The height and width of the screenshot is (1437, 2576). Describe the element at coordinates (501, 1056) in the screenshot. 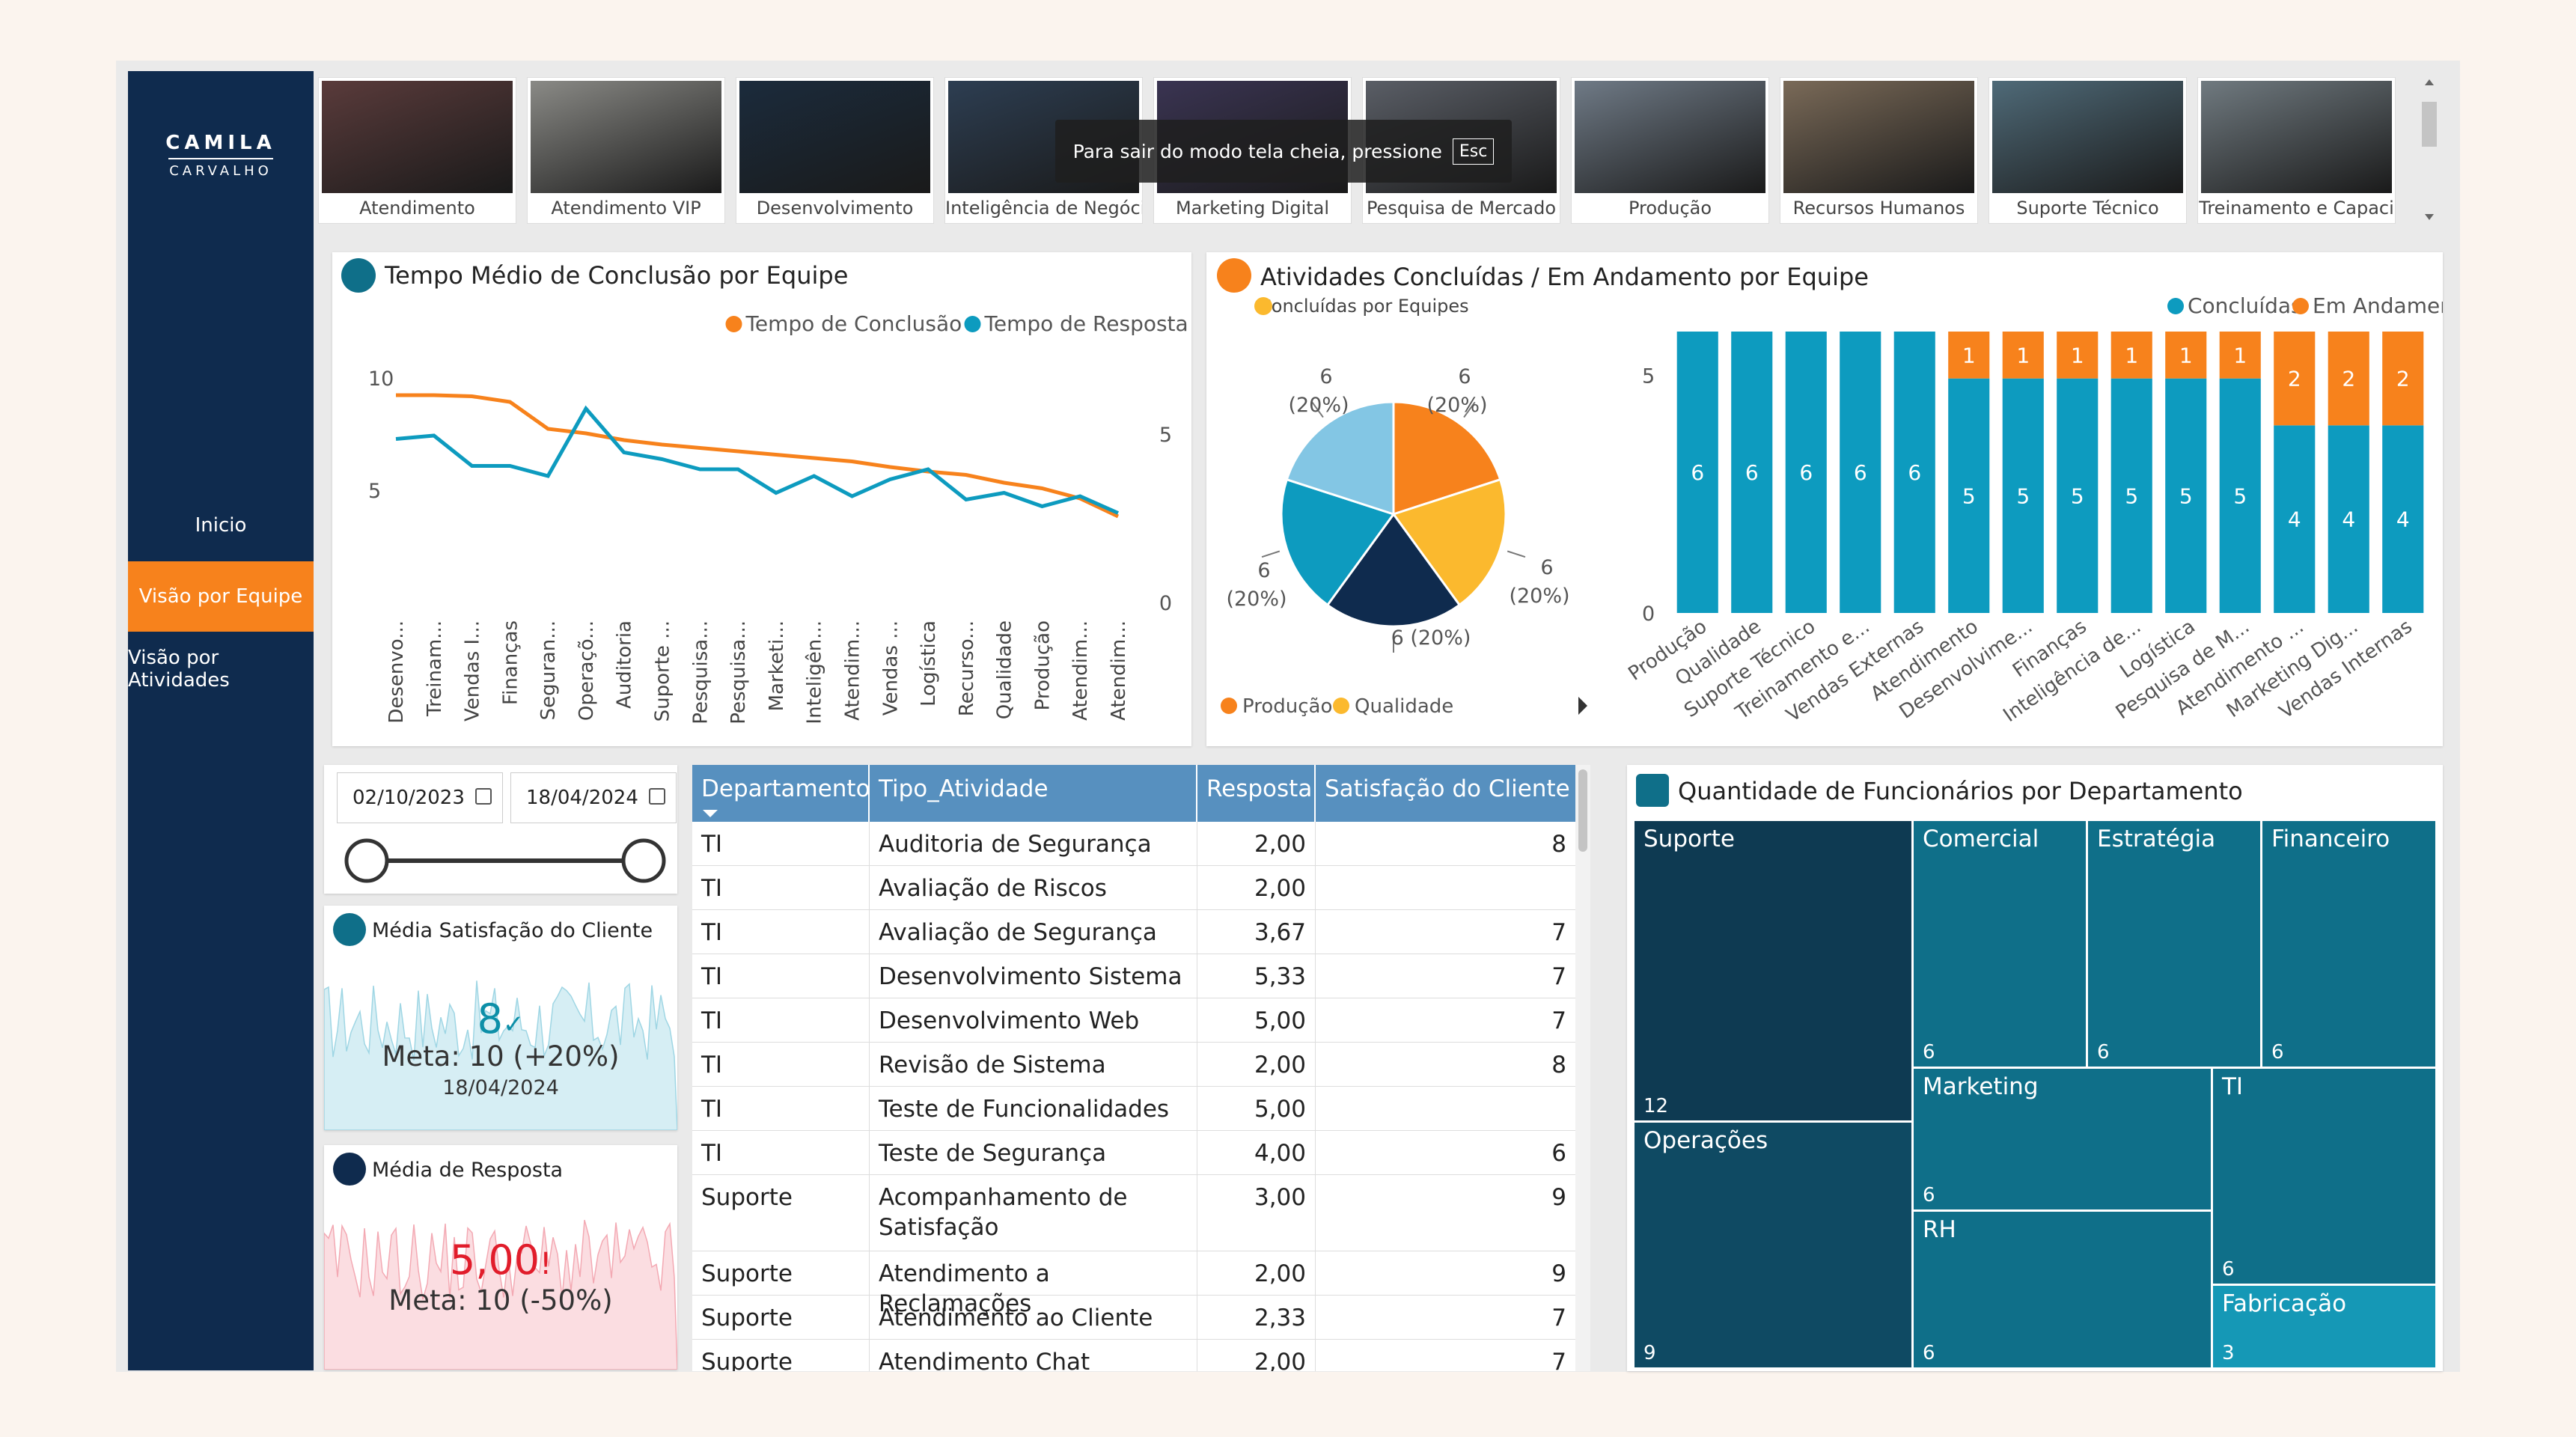

I see `kpi-satisfacao-goal: Meta: 10 (+20%)` at that location.